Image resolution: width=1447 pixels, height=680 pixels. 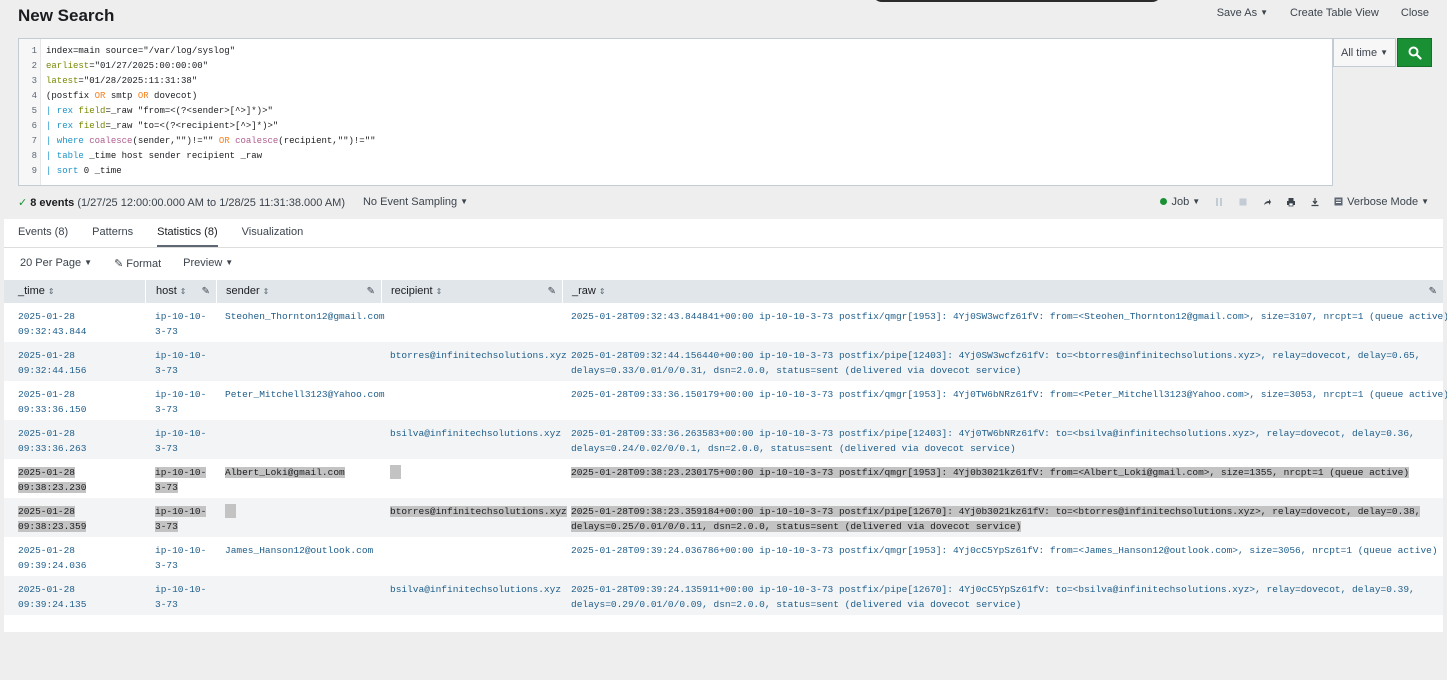 I want to click on stop-icon, so click(x=1243, y=202).